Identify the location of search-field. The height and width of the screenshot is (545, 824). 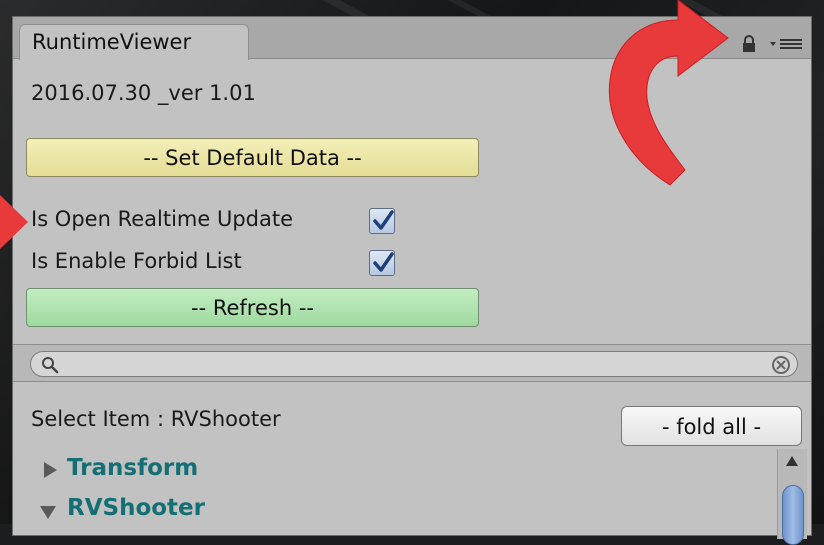
(414, 364).